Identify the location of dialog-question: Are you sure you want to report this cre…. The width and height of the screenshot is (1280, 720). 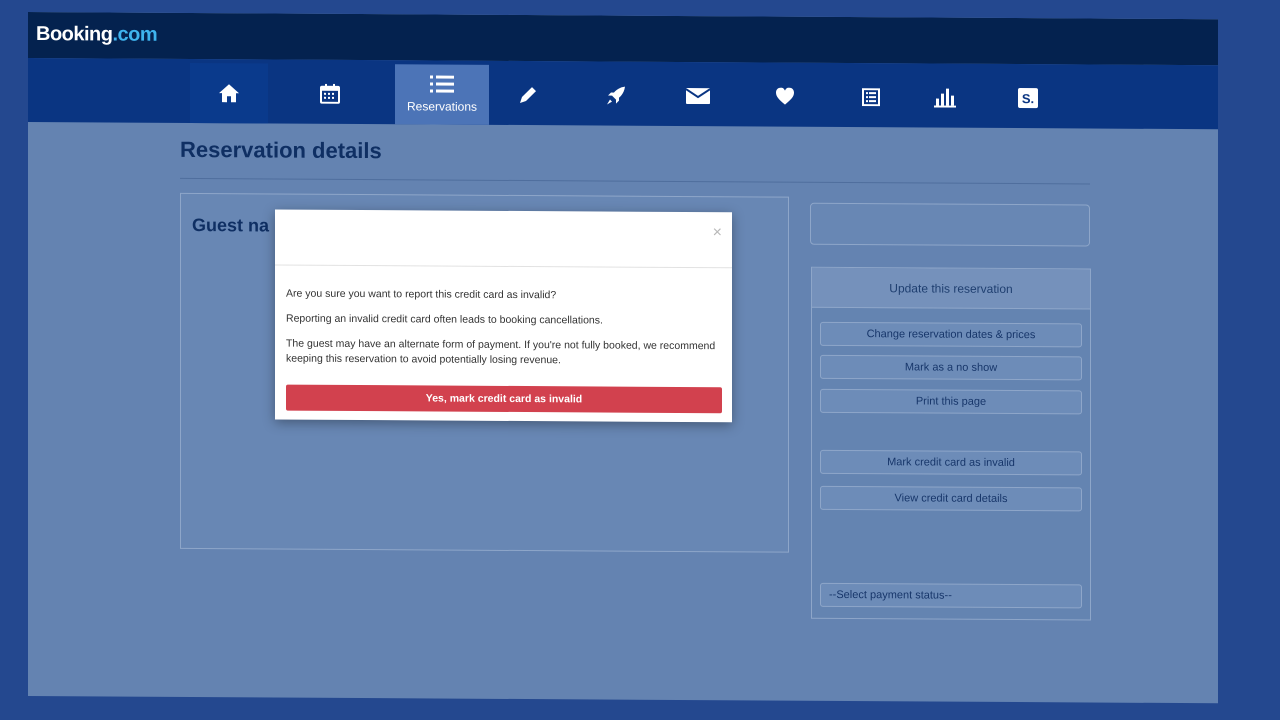
(421, 294).